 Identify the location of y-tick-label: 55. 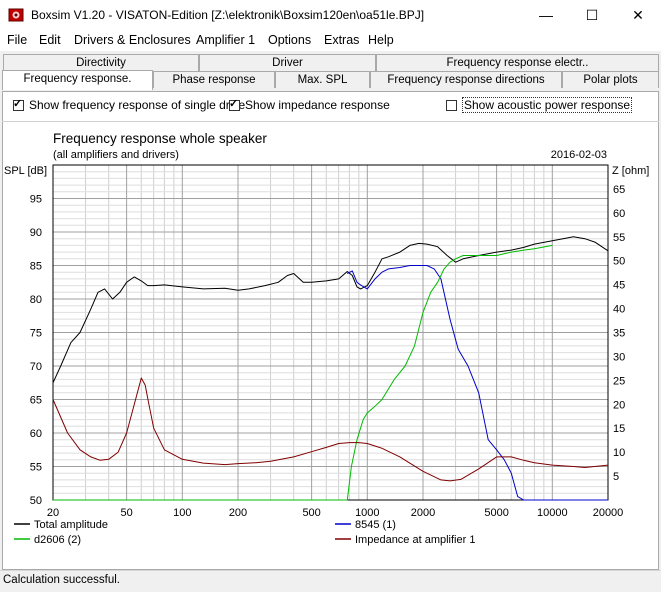
(36, 468).